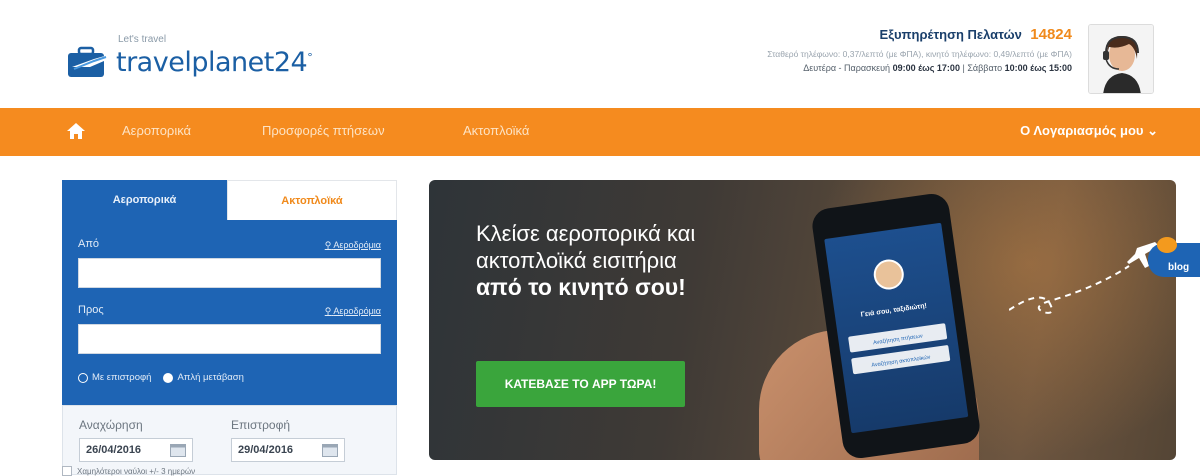 This screenshot has height=476, width=1200. Describe the element at coordinates (353, 245) in the screenshot. I see `from-airports-link: ⚲ Αεροδρόμια` at that location.